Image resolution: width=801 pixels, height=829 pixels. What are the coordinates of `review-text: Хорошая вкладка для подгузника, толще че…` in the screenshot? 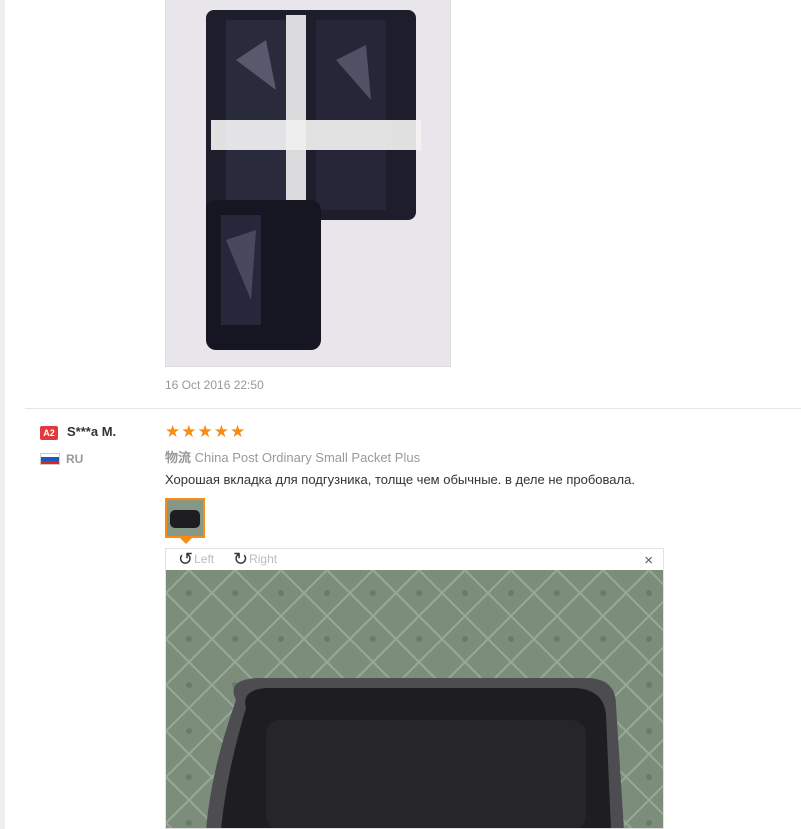 It's located at (400, 479).